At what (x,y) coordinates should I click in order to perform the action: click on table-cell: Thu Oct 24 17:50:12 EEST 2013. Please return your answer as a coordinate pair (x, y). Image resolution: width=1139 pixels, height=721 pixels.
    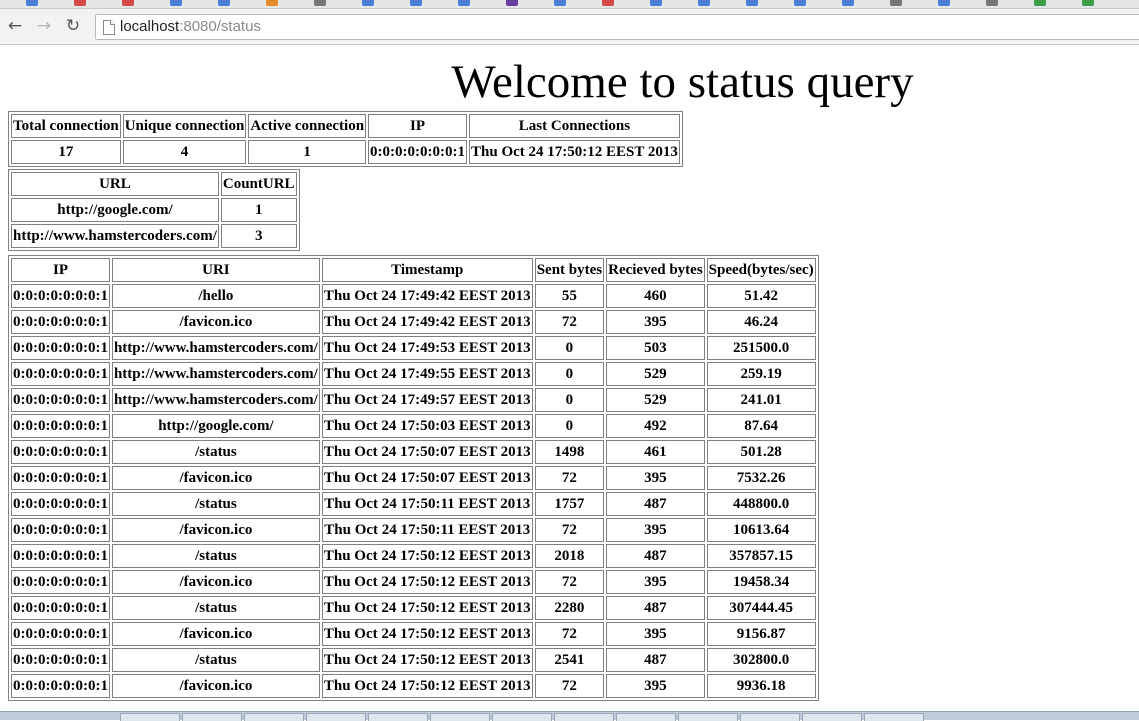
    Looking at the image, I should click on (427, 556).